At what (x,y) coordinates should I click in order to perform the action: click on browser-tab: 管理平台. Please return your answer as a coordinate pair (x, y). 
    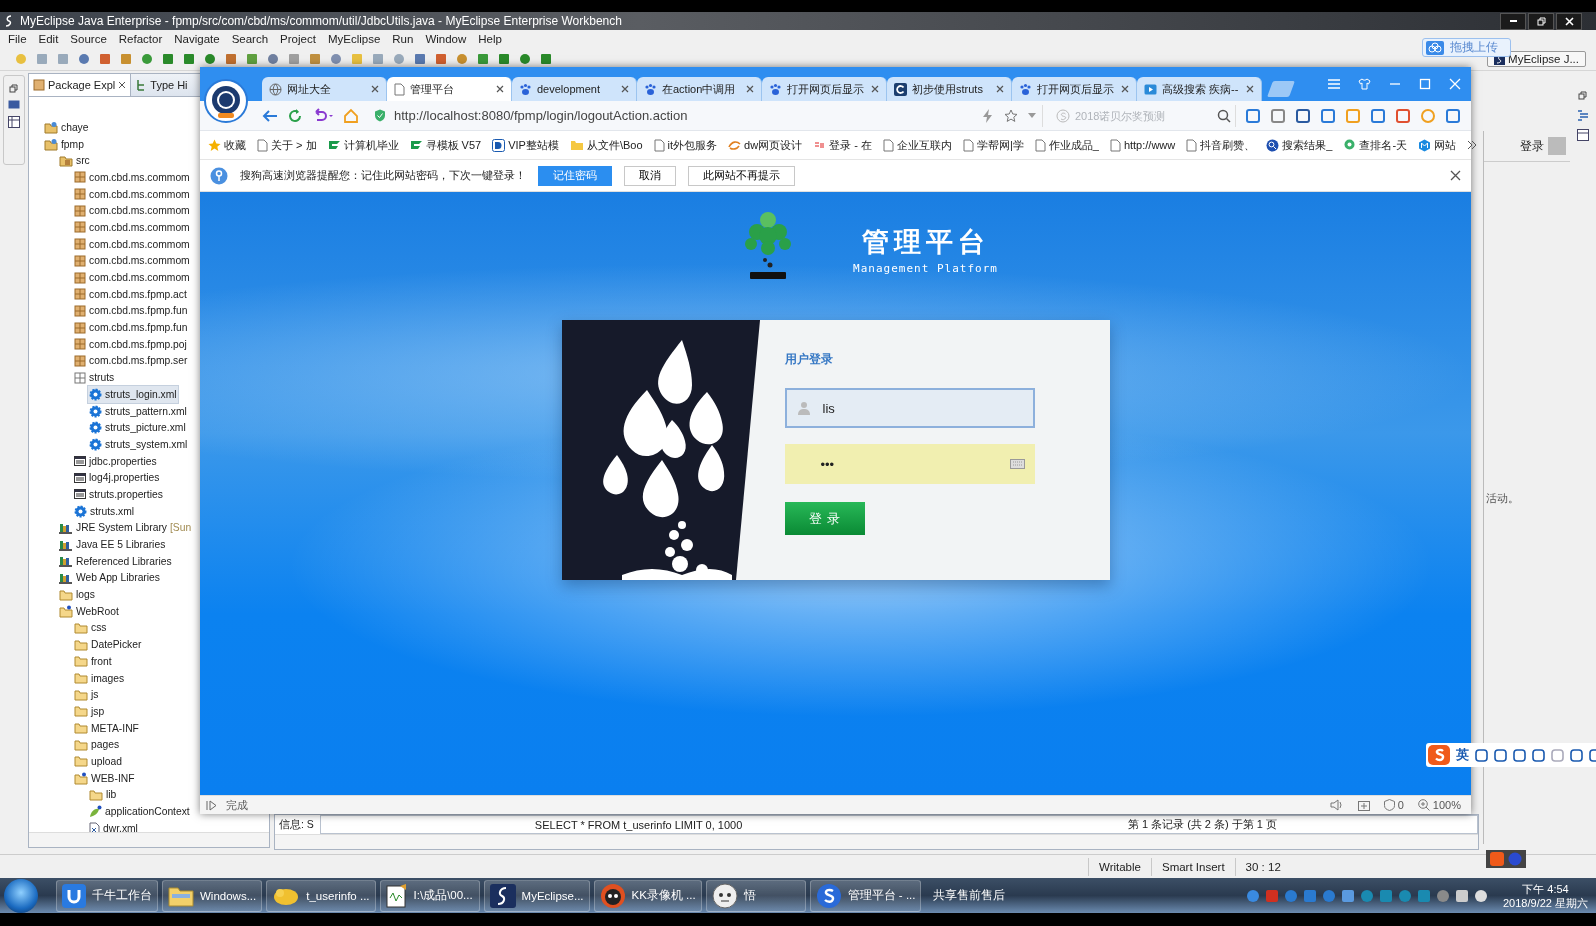
    Looking at the image, I should click on (449, 89).